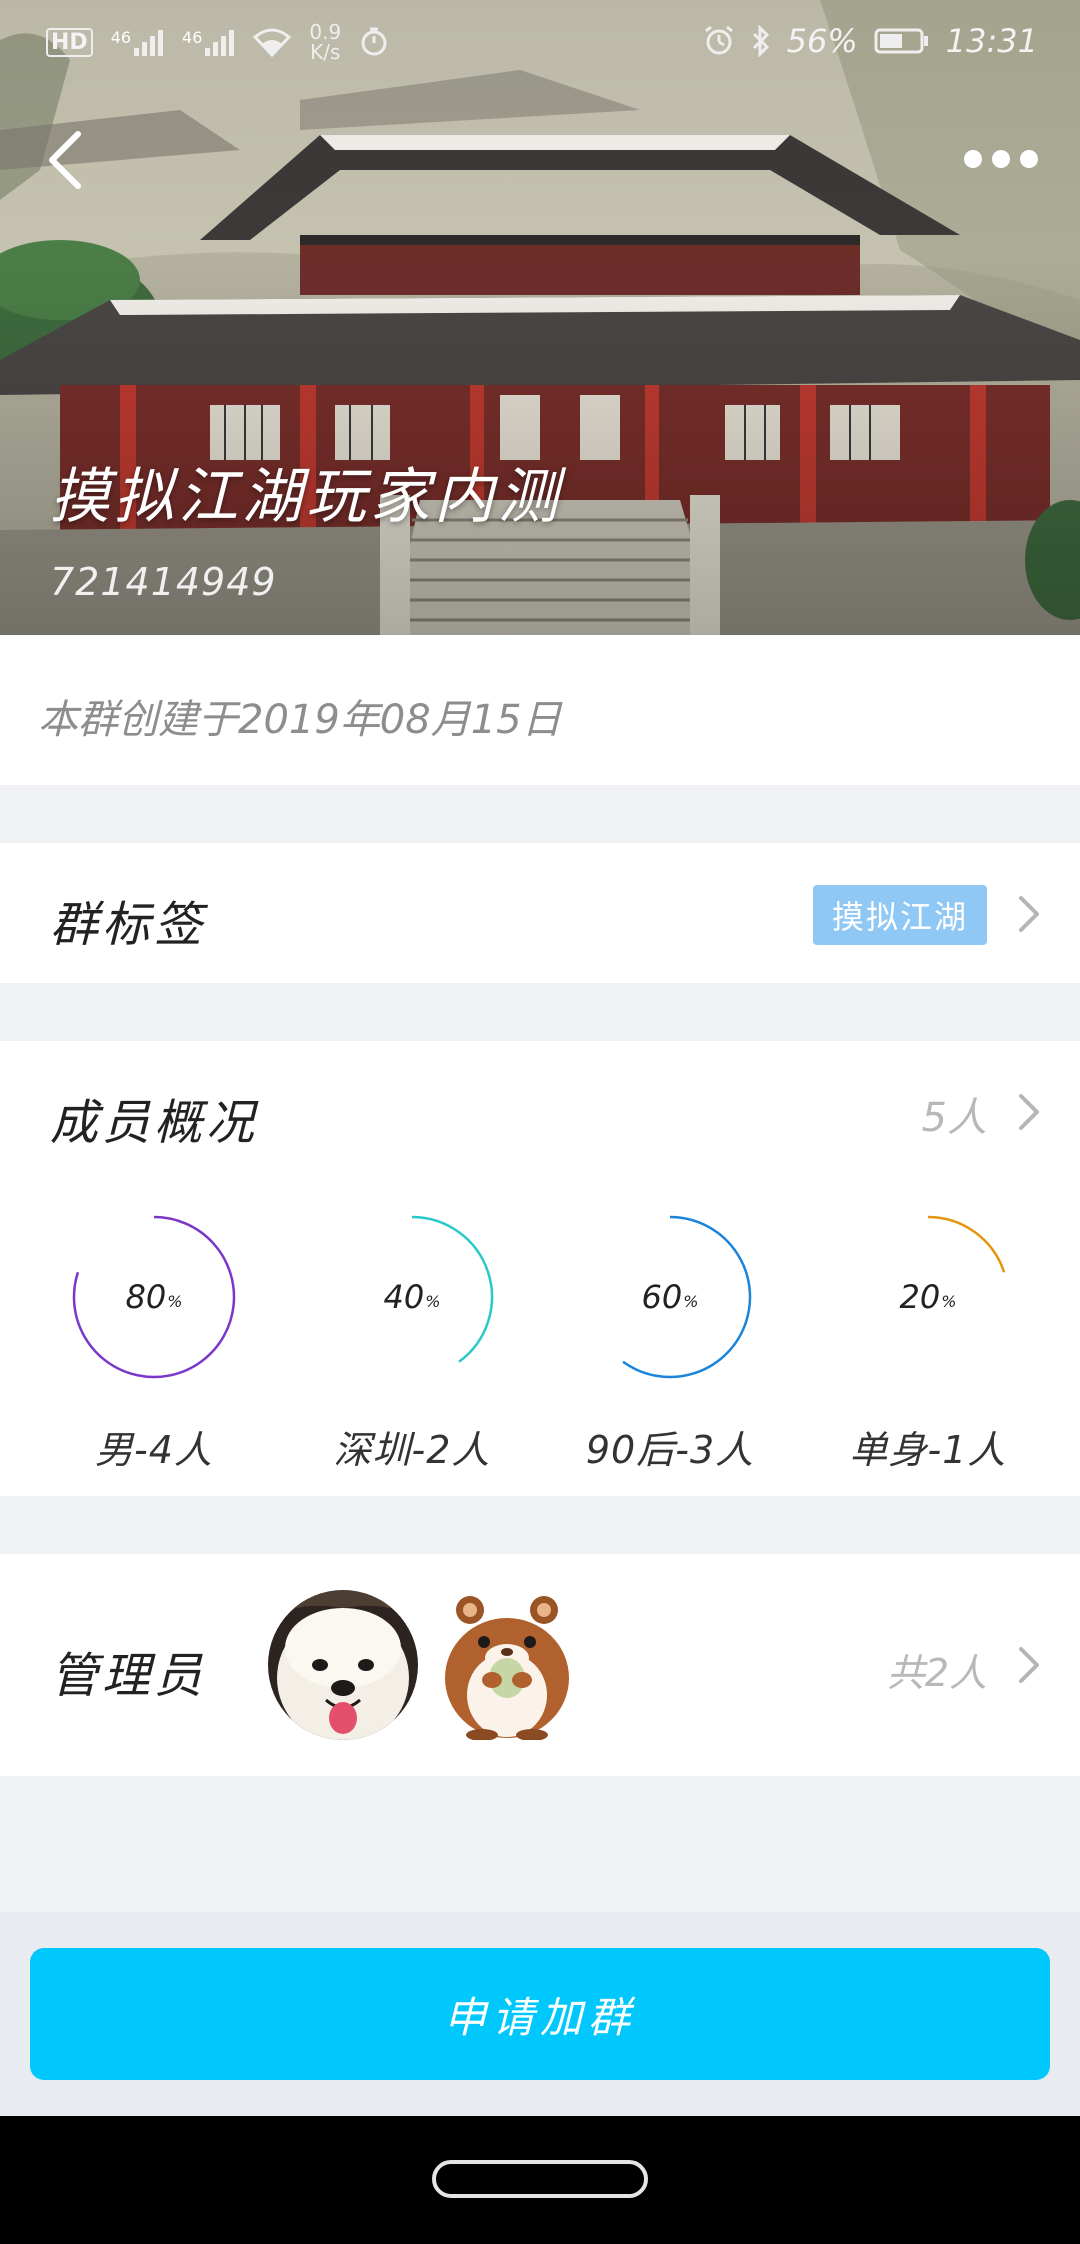 The image size is (1080, 2244). I want to click on group-tag-title: 群标签, so click(128, 925).